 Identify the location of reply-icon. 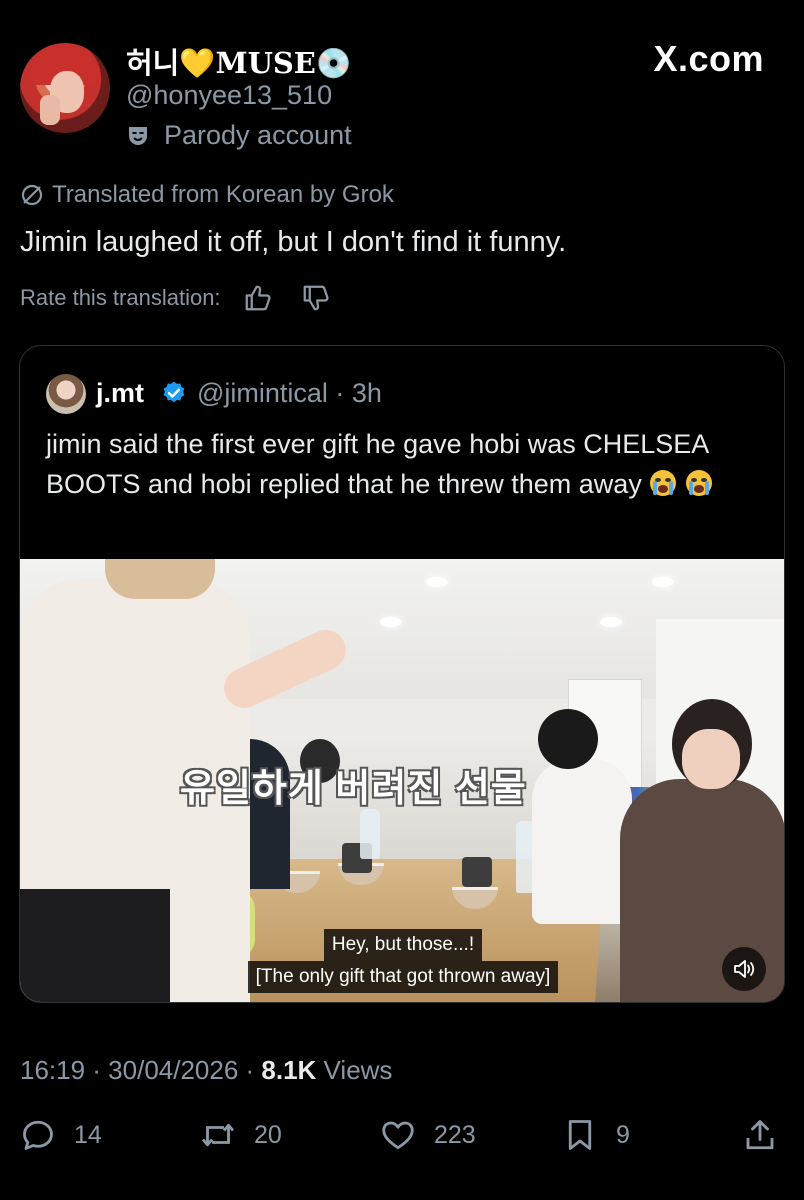
(38, 1135).